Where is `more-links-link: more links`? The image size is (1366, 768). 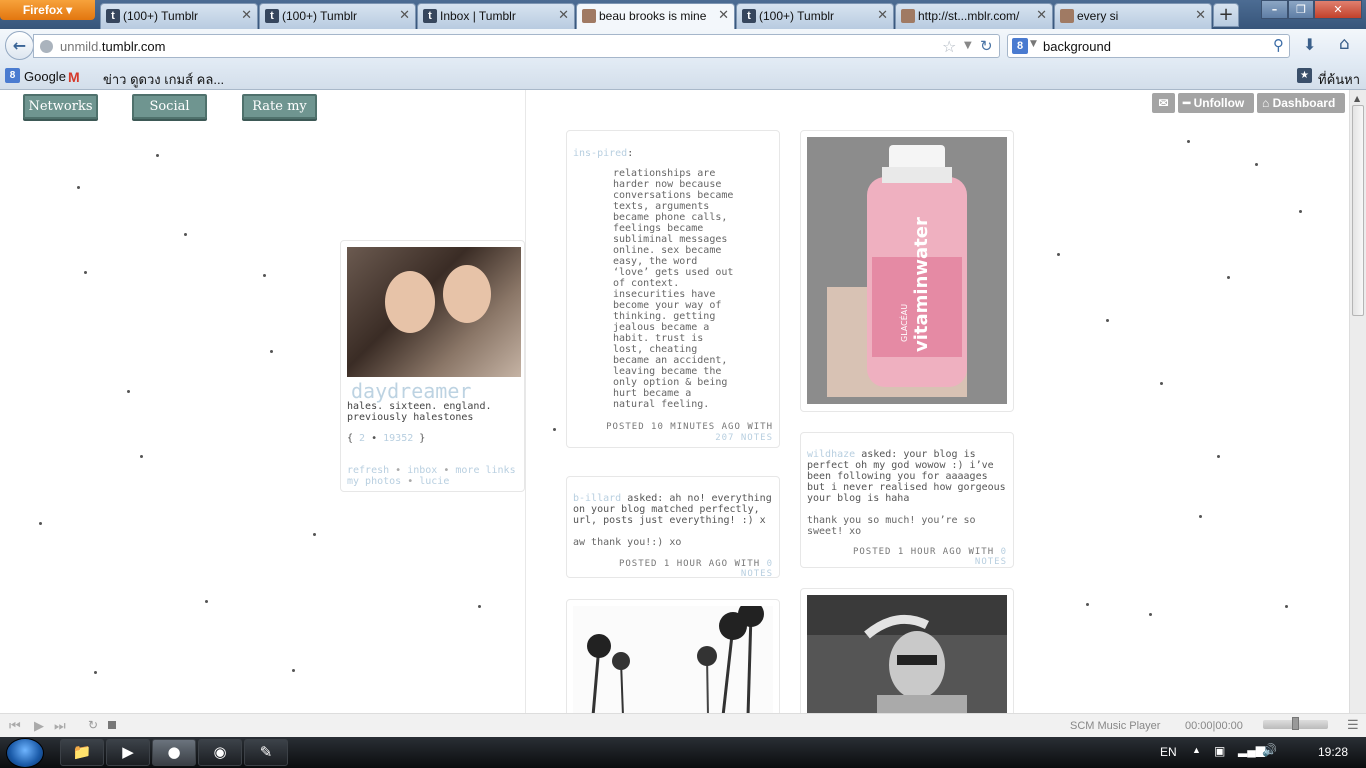 more-links-link: more links is located at coordinates (485, 470).